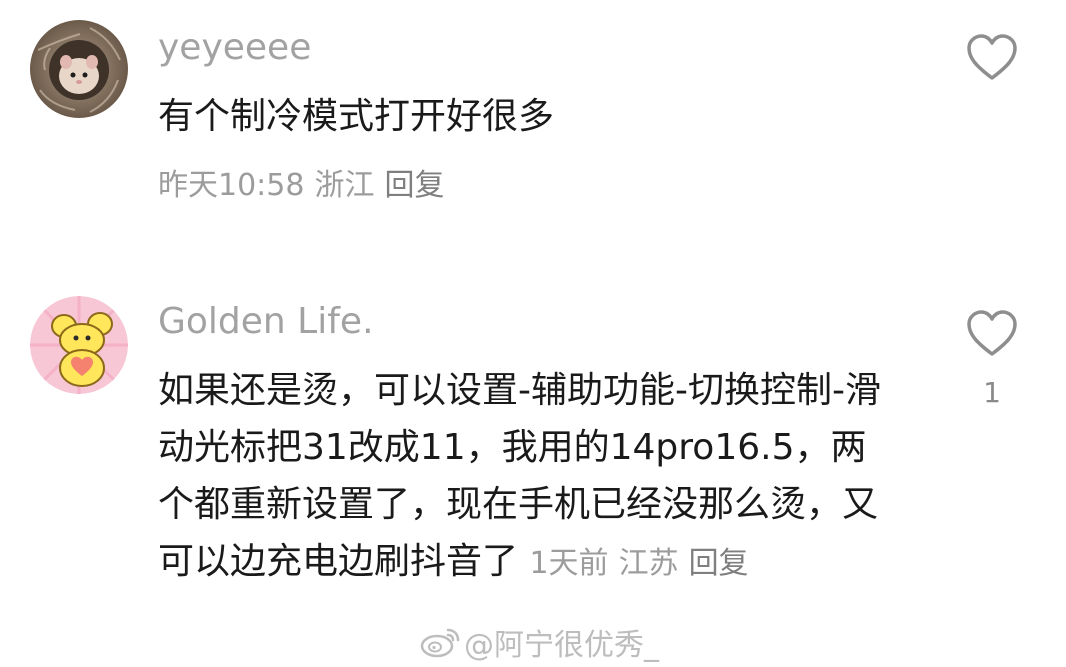  I want to click on username: yeyeeee, so click(234, 48).